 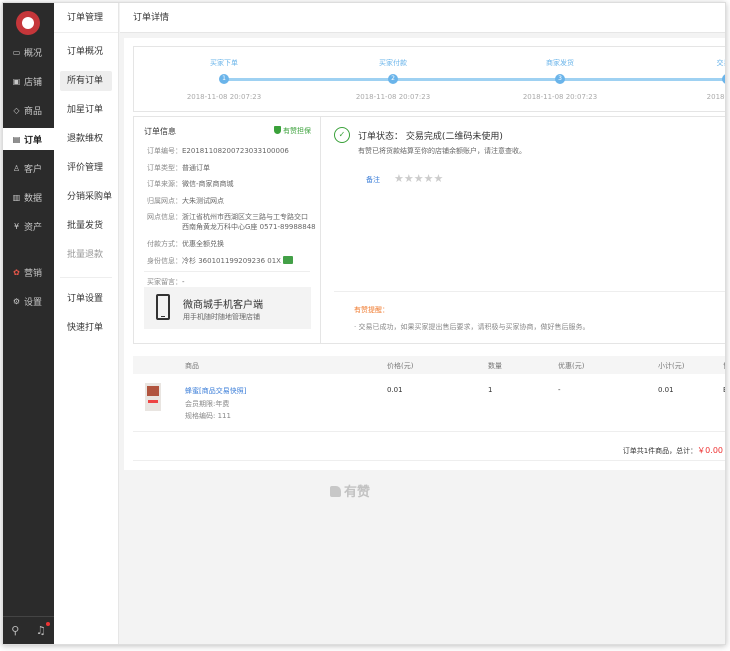 What do you see at coordinates (249, 227) in the screenshot?
I see `field-value: 西南角黄龙万科中心G座 0571-89988848` at bounding box center [249, 227].